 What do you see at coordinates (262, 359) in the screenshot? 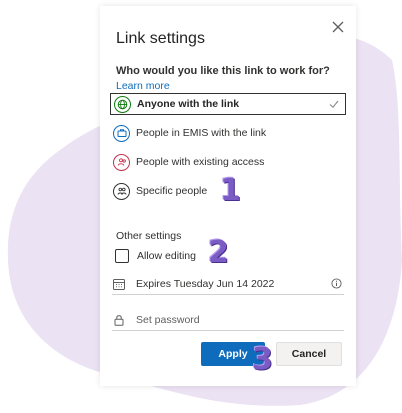
I see `annotation-marker-3: 3` at bounding box center [262, 359].